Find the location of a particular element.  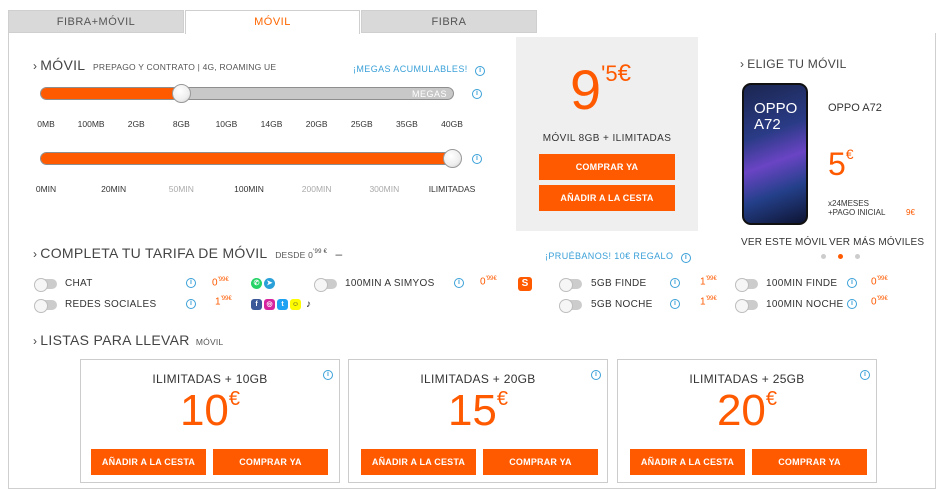

tab-fibra: FIBRA is located at coordinates (449, 21).